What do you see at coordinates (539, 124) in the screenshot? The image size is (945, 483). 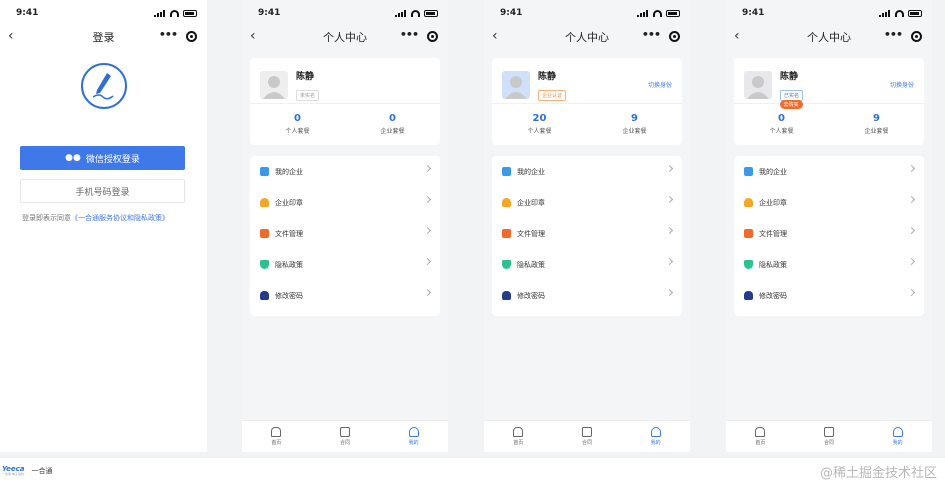 I see `personal-package: 20 个人套餐` at bounding box center [539, 124].